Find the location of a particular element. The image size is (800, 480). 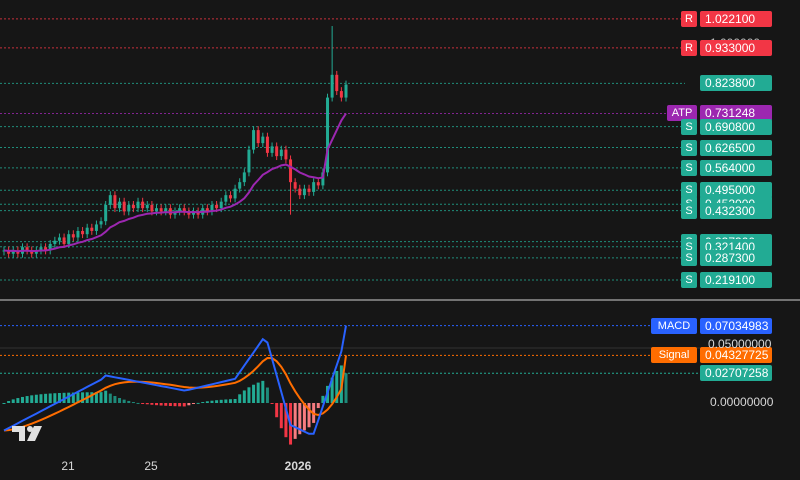

support-9-tag: S is located at coordinates (689, 280).